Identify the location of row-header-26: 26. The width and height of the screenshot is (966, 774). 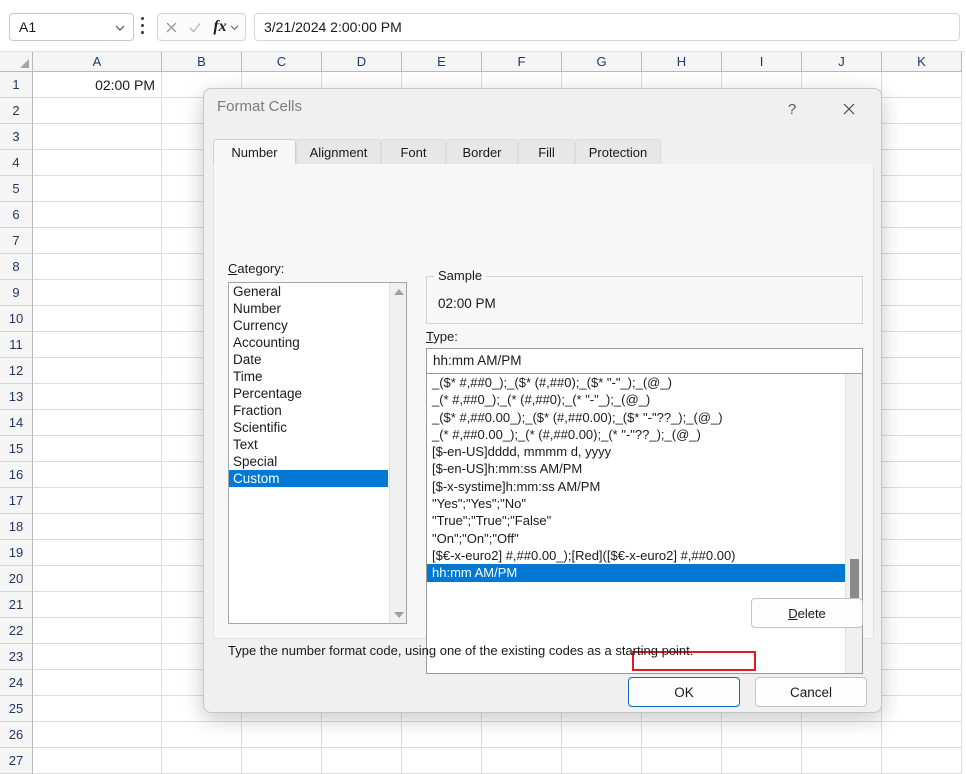
(16, 735).